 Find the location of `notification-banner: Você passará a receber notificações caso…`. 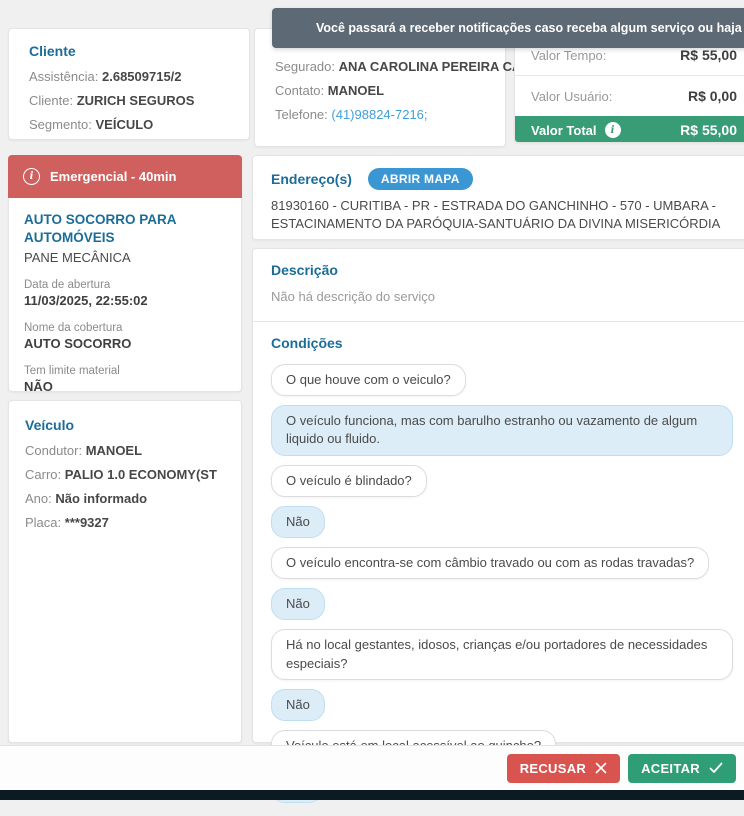

notification-banner: Você passará a receber notificações caso… is located at coordinates (508, 28).